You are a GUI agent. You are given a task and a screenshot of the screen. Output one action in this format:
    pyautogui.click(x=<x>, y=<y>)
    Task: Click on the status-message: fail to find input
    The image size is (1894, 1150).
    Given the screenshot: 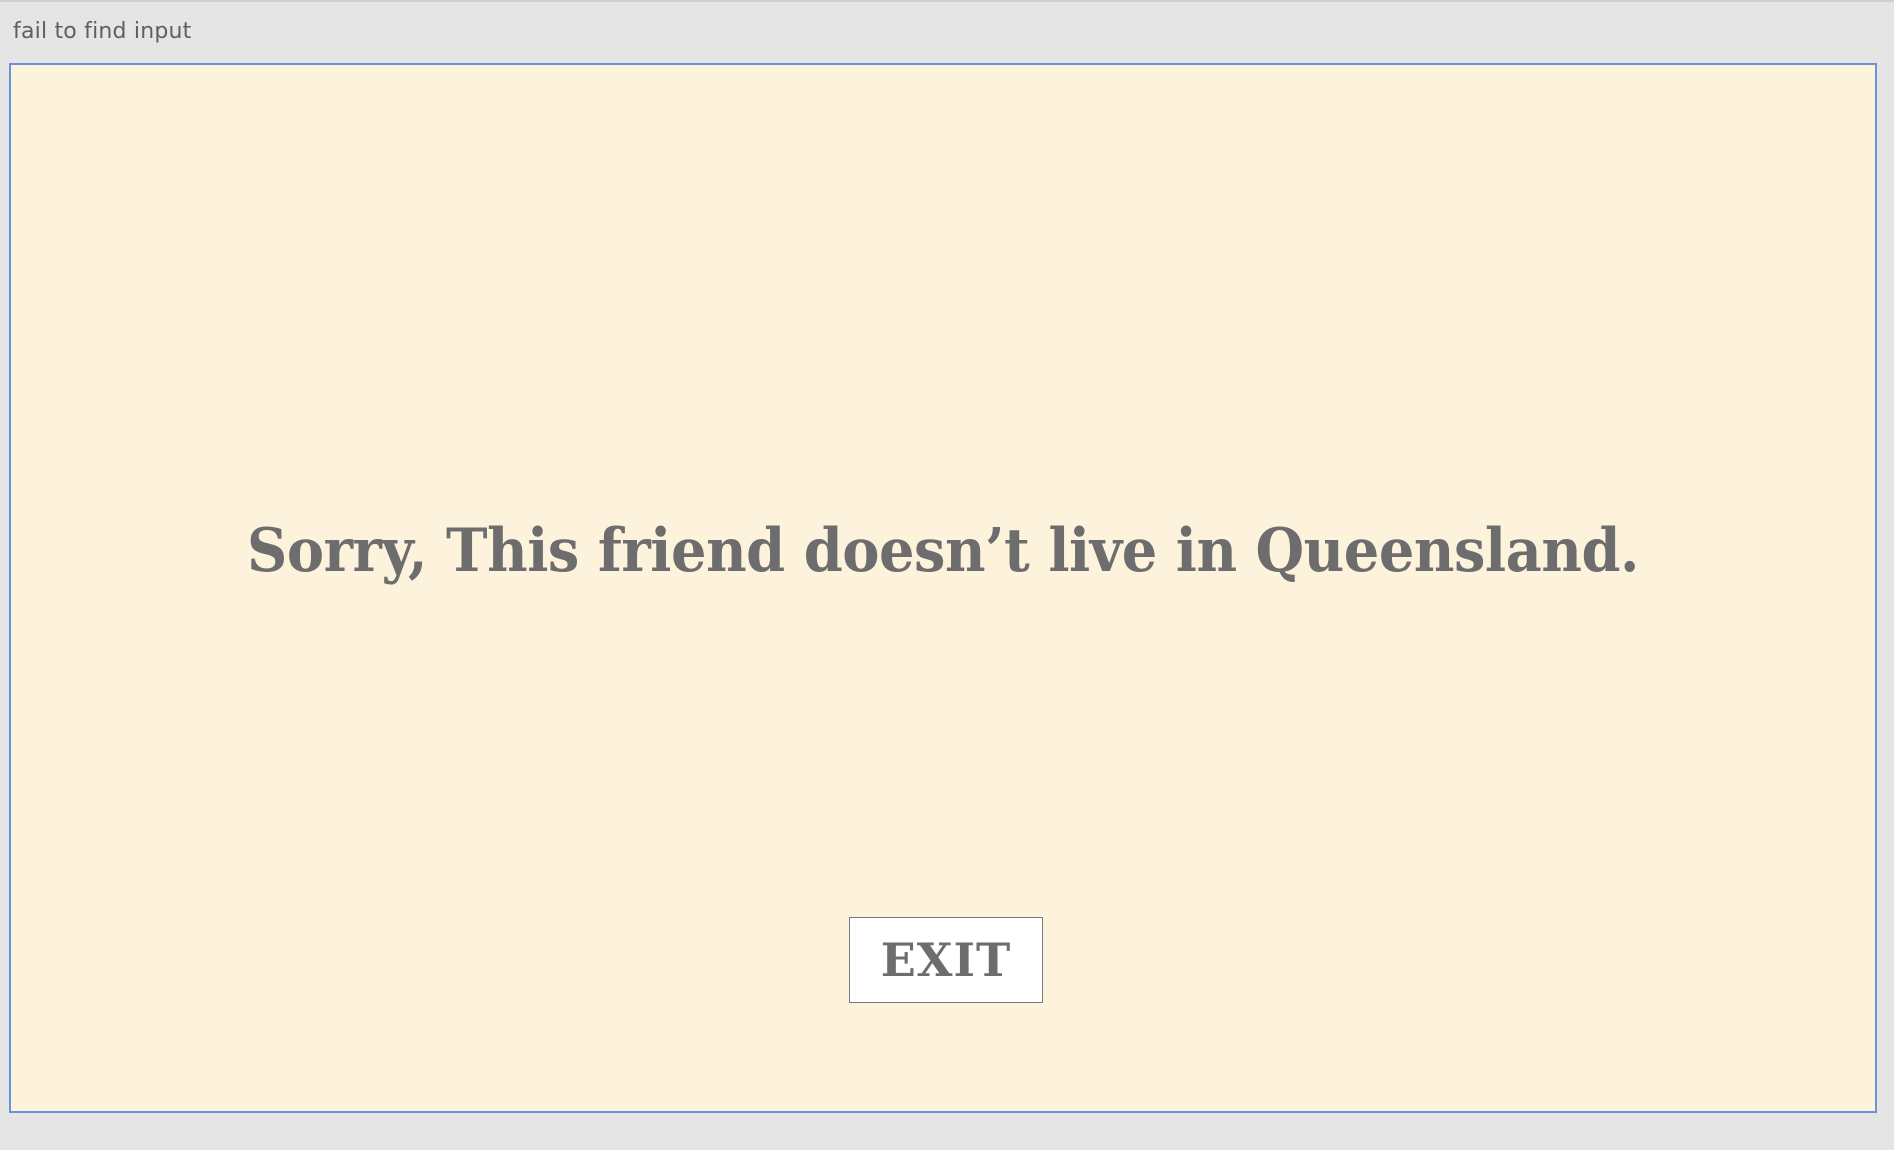 What is the action you would take?
    pyautogui.click(x=102, y=31)
    